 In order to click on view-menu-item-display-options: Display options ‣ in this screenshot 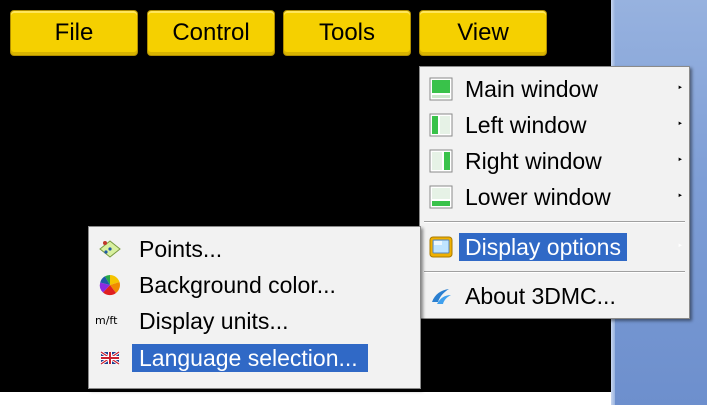, I will do `click(554, 247)`.